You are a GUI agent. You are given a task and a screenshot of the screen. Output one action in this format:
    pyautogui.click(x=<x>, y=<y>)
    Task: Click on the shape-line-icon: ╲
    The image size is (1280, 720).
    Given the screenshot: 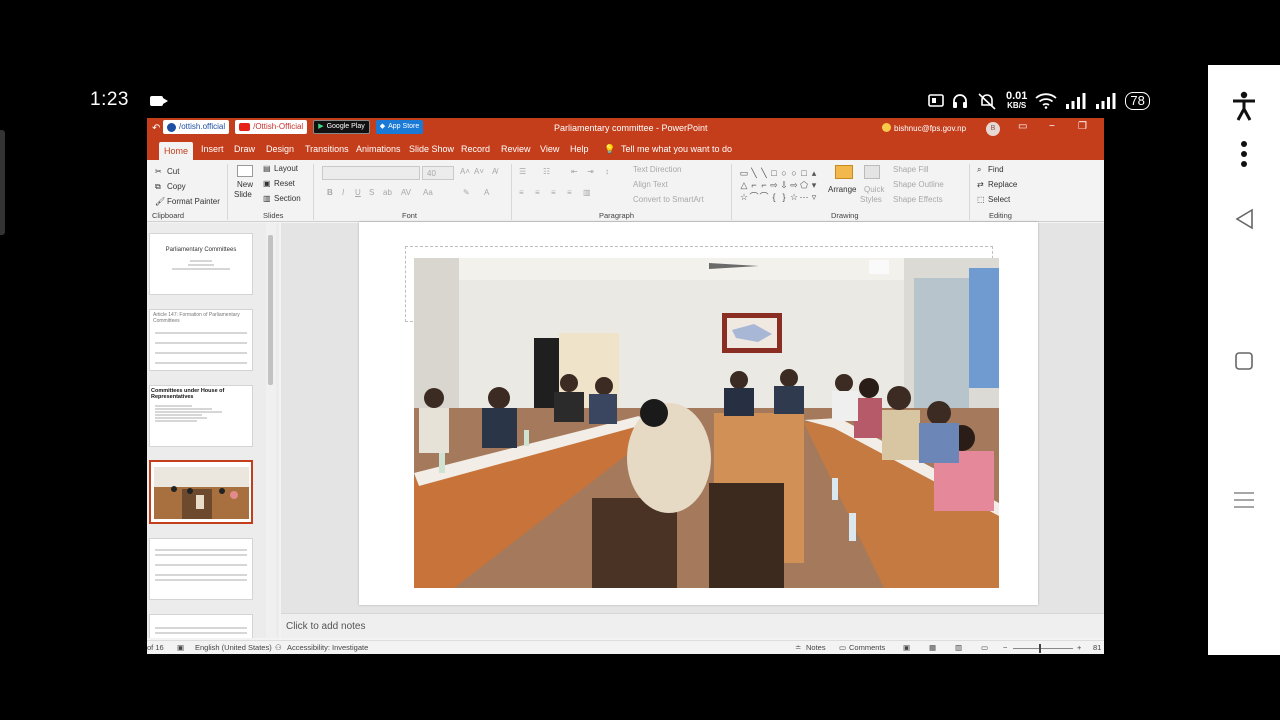 What is the action you would take?
    pyautogui.click(x=754, y=173)
    